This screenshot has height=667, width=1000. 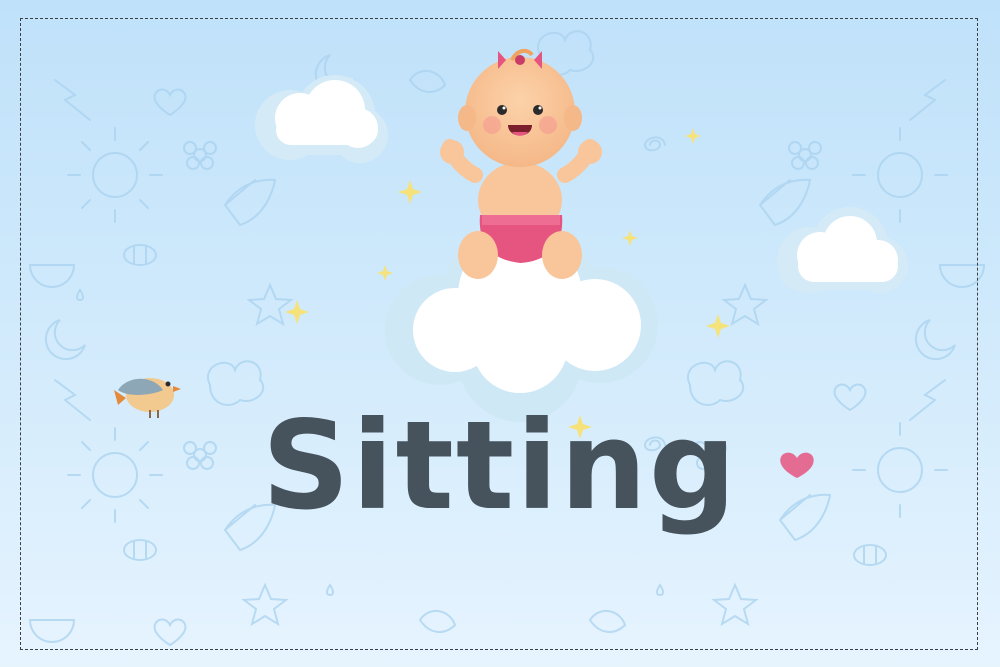 What do you see at coordinates (500, 466) in the screenshot?
I see `page-title: Sitting` at bounding box center [500, 466].